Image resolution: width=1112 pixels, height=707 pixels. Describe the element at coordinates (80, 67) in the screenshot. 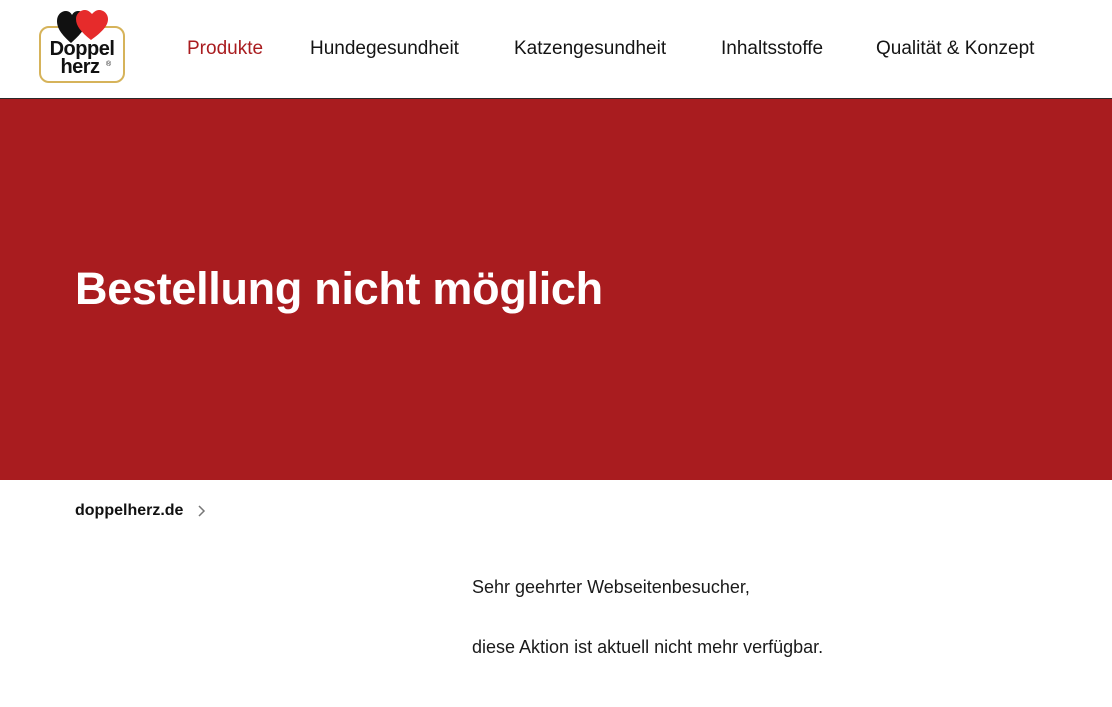

I see `logo-text-line2: herz` at that location.